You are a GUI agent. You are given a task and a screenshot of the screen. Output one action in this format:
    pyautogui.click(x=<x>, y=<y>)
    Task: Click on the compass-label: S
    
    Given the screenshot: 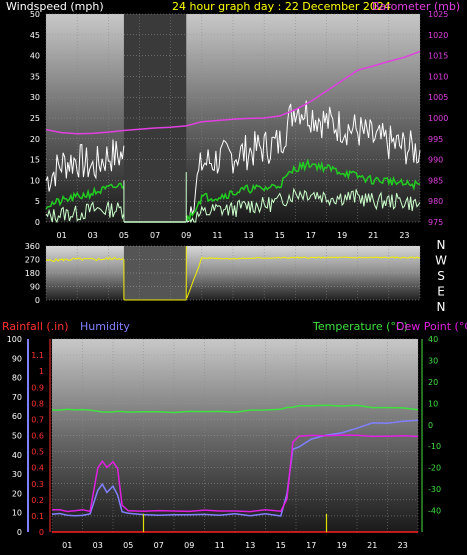 What is the action you would take?
    pyautogui.click(x=441, y=276)
    